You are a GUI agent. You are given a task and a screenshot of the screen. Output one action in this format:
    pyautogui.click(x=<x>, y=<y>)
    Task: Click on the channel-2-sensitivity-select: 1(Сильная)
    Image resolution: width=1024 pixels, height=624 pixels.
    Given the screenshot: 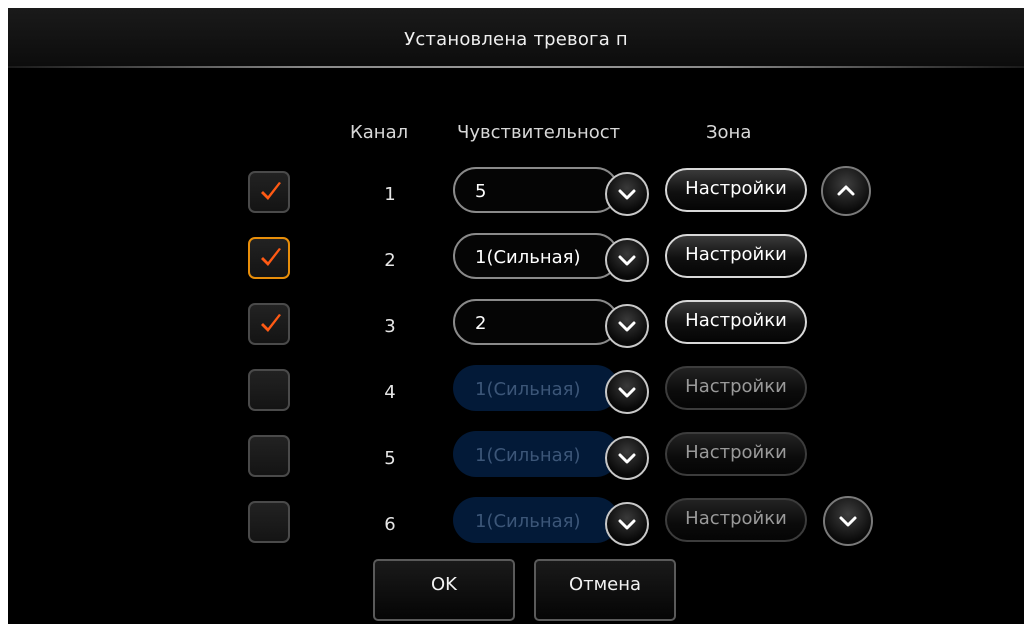 What is the action you would take?
    pyautogui.click(x=536, y=256)
    